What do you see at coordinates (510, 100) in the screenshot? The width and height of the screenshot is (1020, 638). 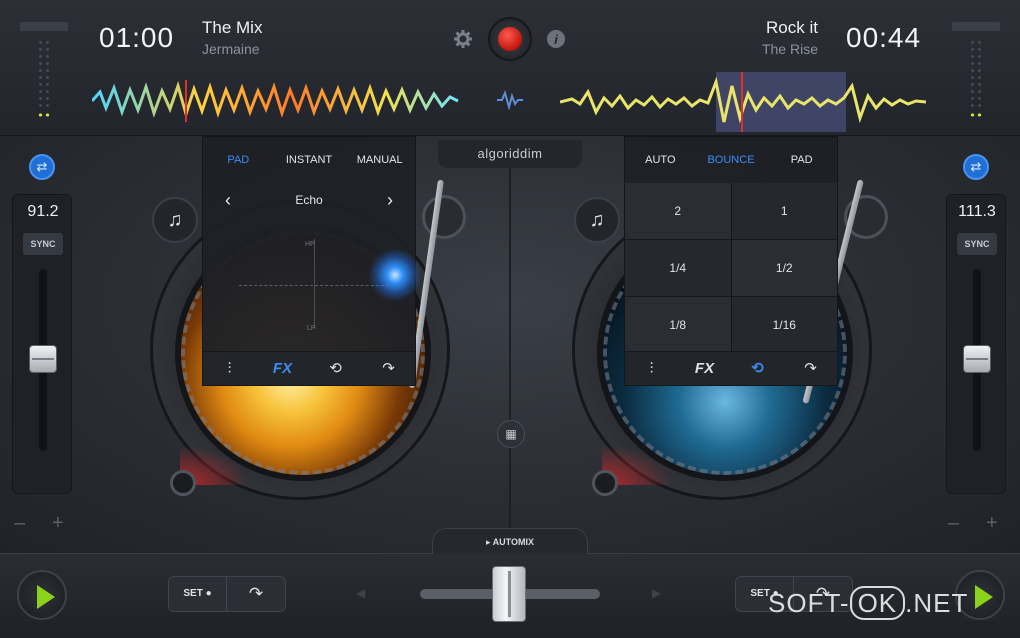 I see `waveform-toggle-icon` at bounding box center [510, 100].